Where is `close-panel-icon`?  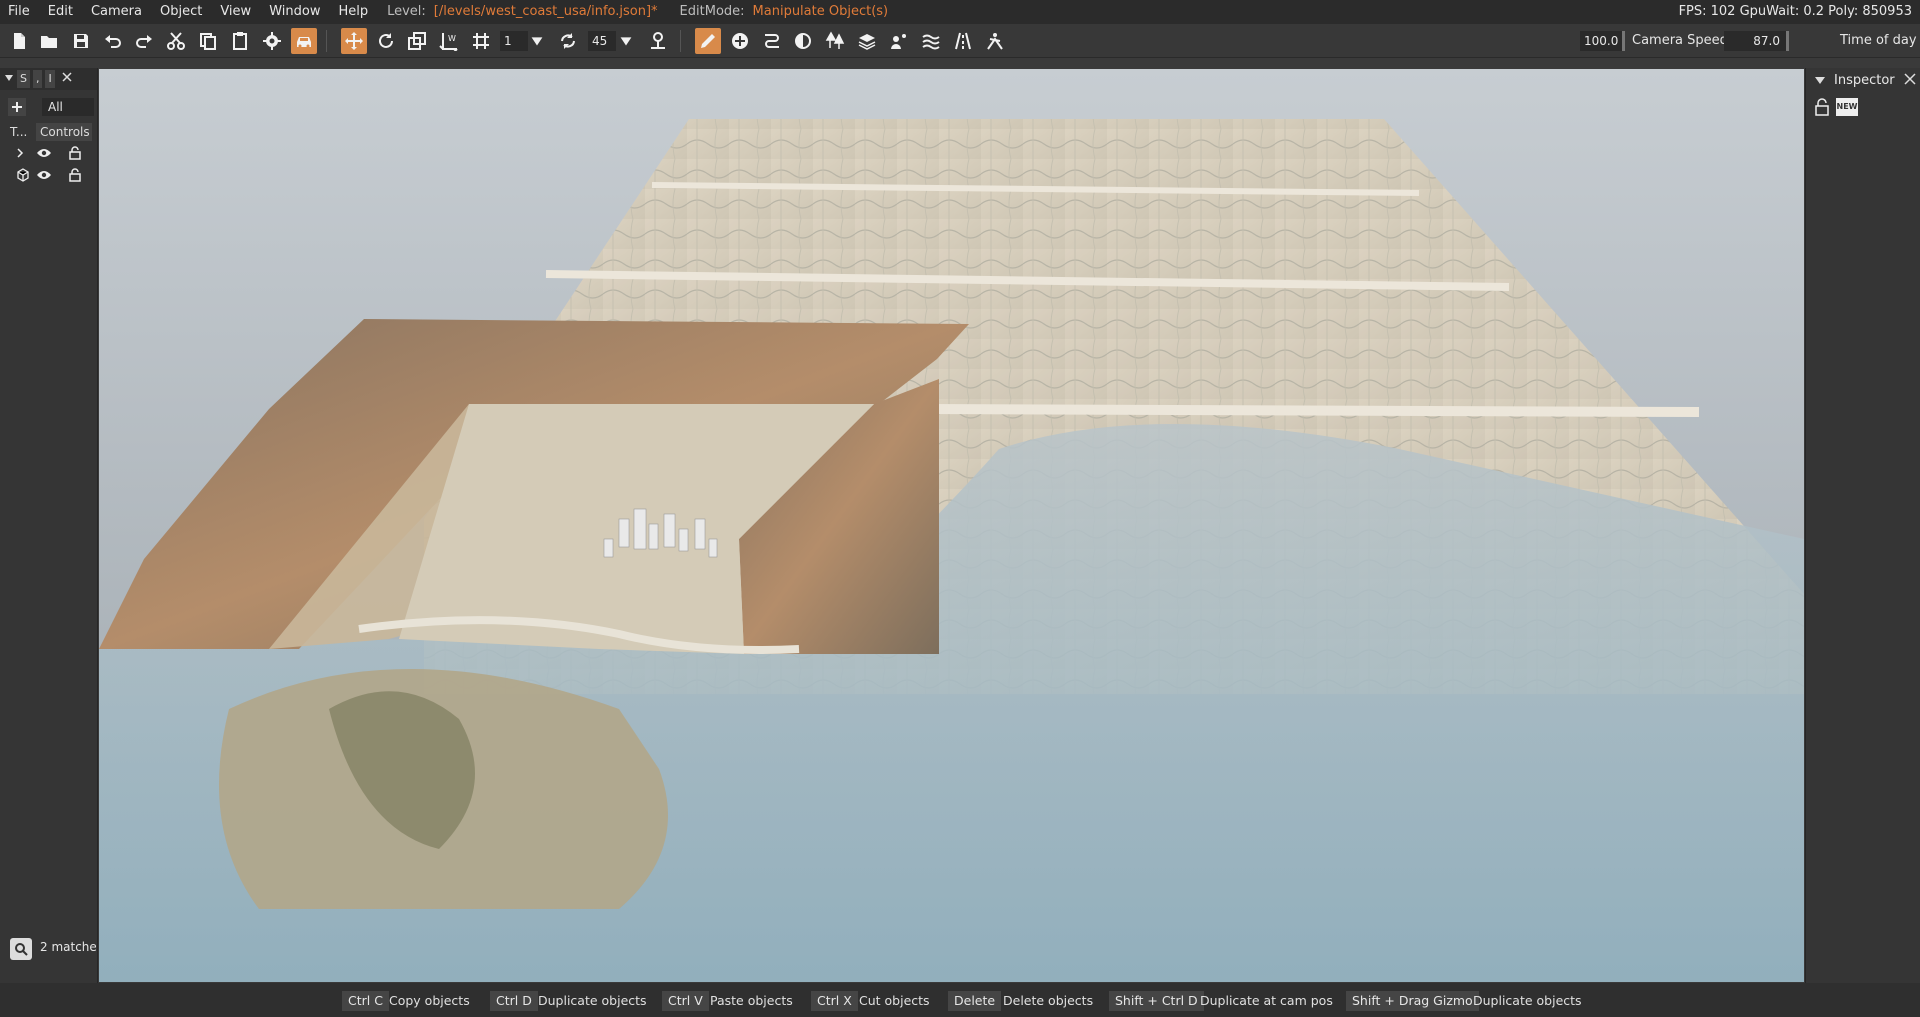 close-panel-icon is located at coordinates (67, 79).